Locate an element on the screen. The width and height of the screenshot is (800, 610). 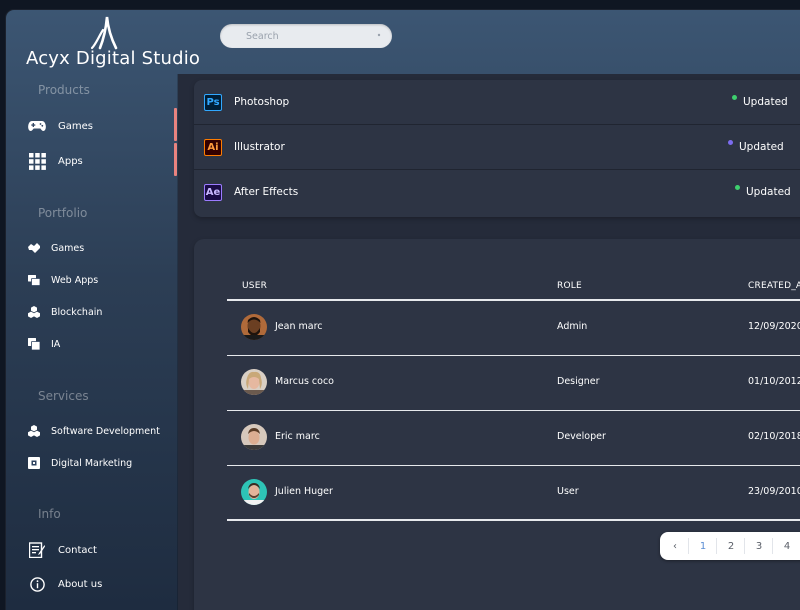
search-bar is located at coordinates (306, 36).